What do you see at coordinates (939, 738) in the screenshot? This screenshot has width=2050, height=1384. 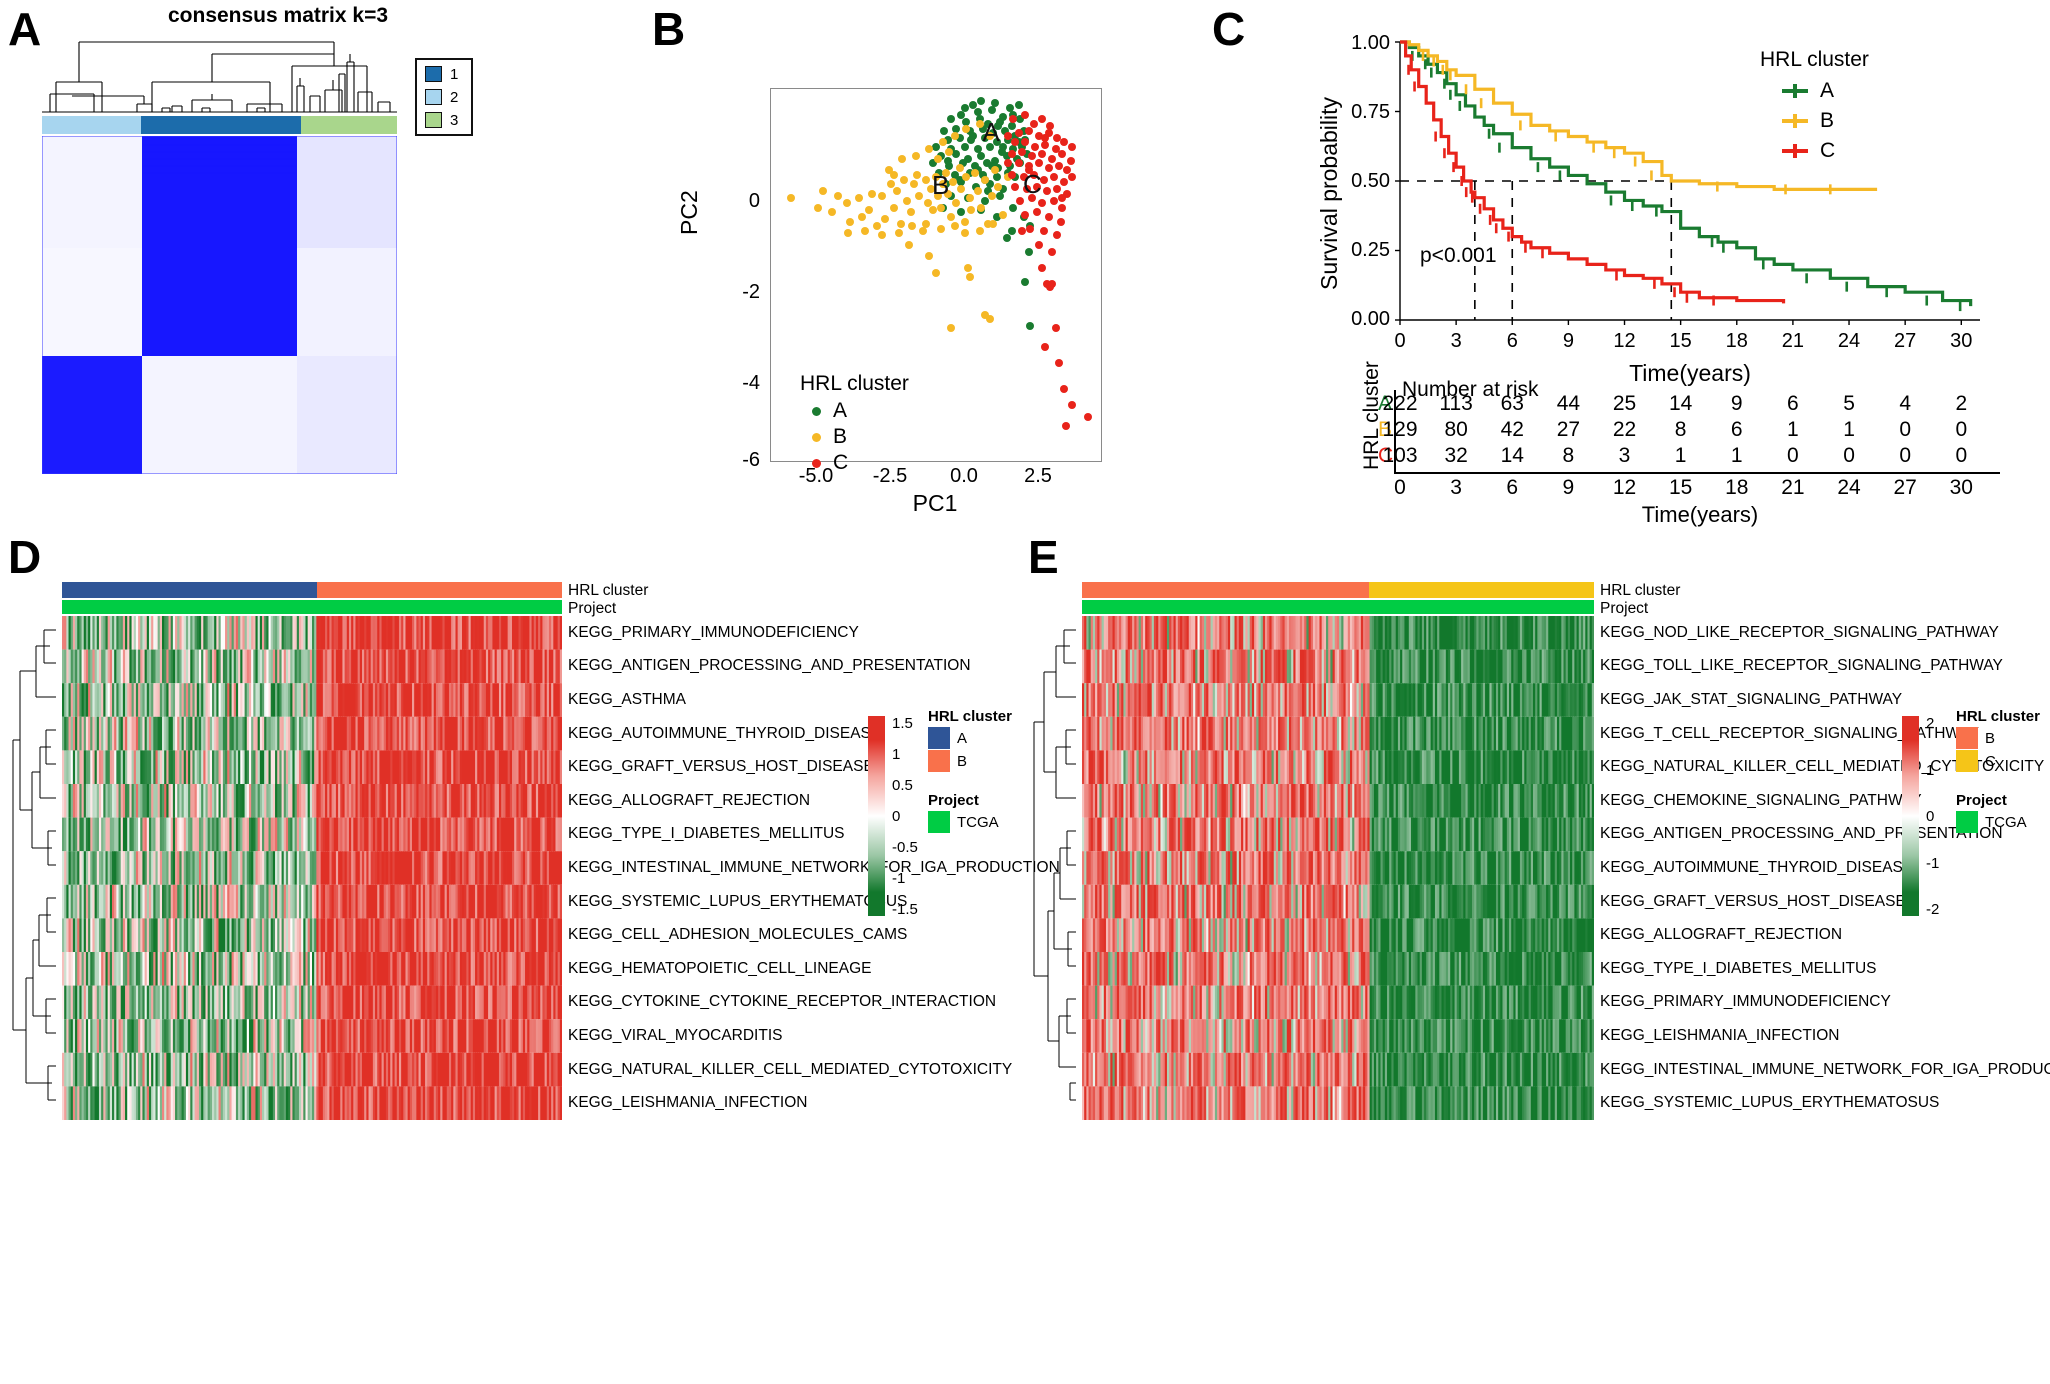 I see `legend-swatch-cluster-a` at bounding box center [939, 738].